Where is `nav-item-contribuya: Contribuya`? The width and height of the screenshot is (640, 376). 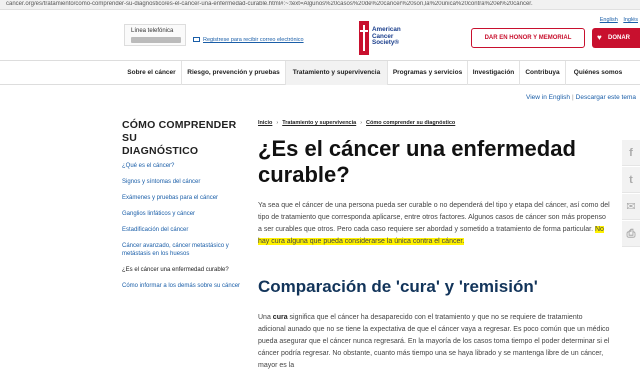 nav-item-contribuya: Contribuya is located at coordinates (543, 73).